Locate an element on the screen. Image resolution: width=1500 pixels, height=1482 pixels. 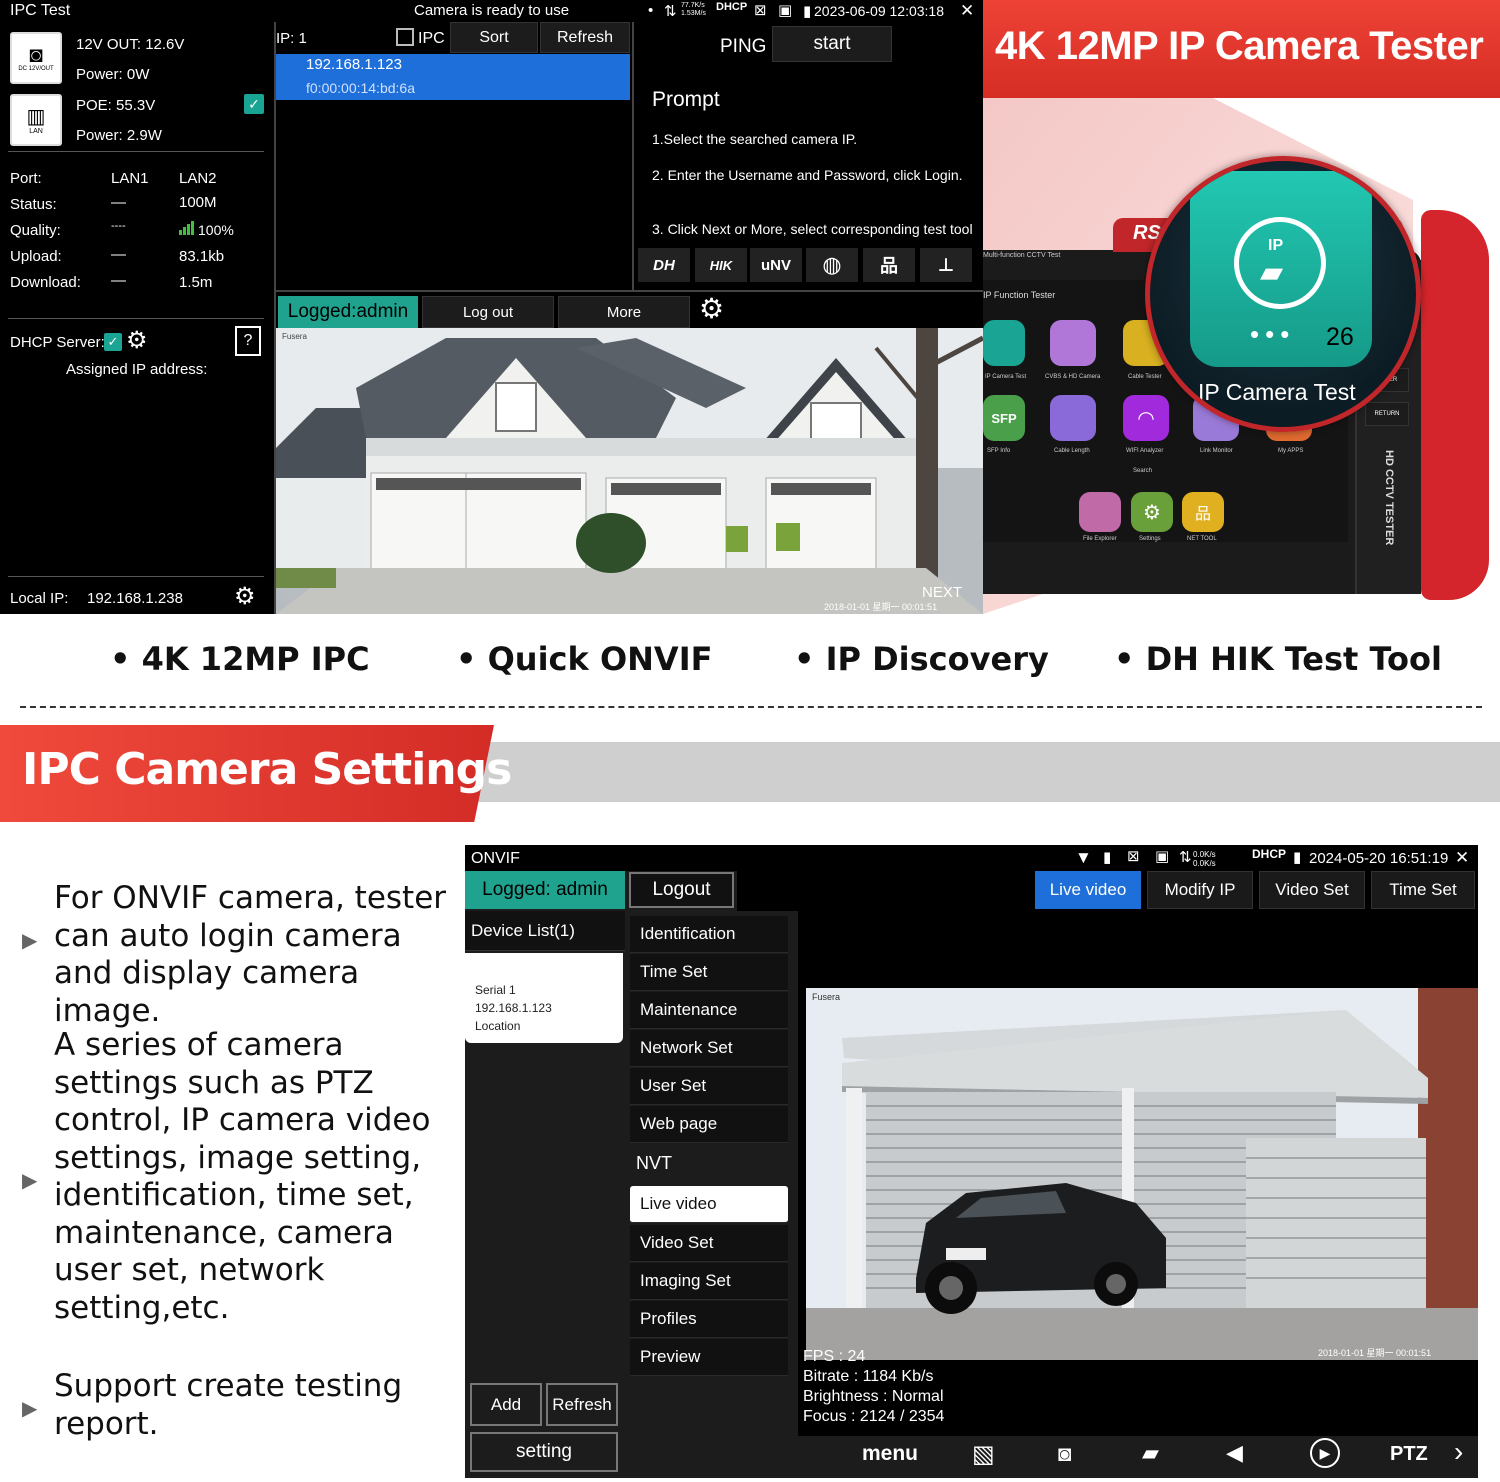
menu-live-video: Live video is located at coordinates (709, 1204).